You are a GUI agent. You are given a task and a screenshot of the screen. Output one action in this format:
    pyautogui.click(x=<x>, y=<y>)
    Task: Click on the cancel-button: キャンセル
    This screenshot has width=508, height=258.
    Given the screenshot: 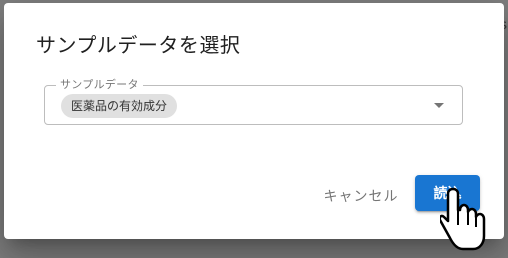 What is the action you would take?
    pyautogui.click(x=361, y=196)
    